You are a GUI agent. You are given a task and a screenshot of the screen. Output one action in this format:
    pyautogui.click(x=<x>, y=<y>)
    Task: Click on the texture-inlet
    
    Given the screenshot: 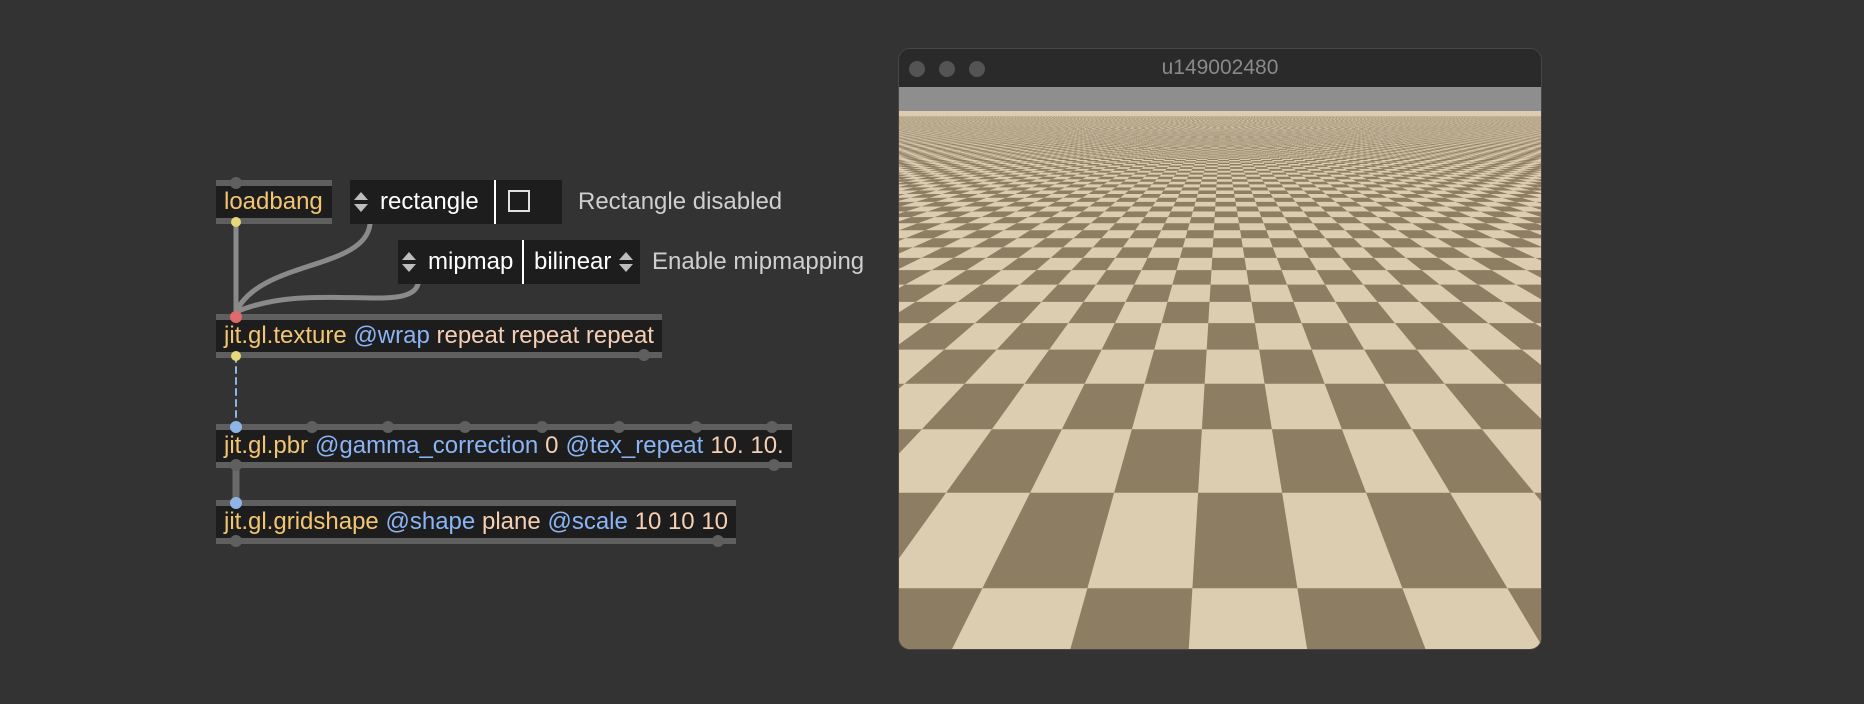 What is the action you would take?
    pyautogui.click(x=236, y=317)
    